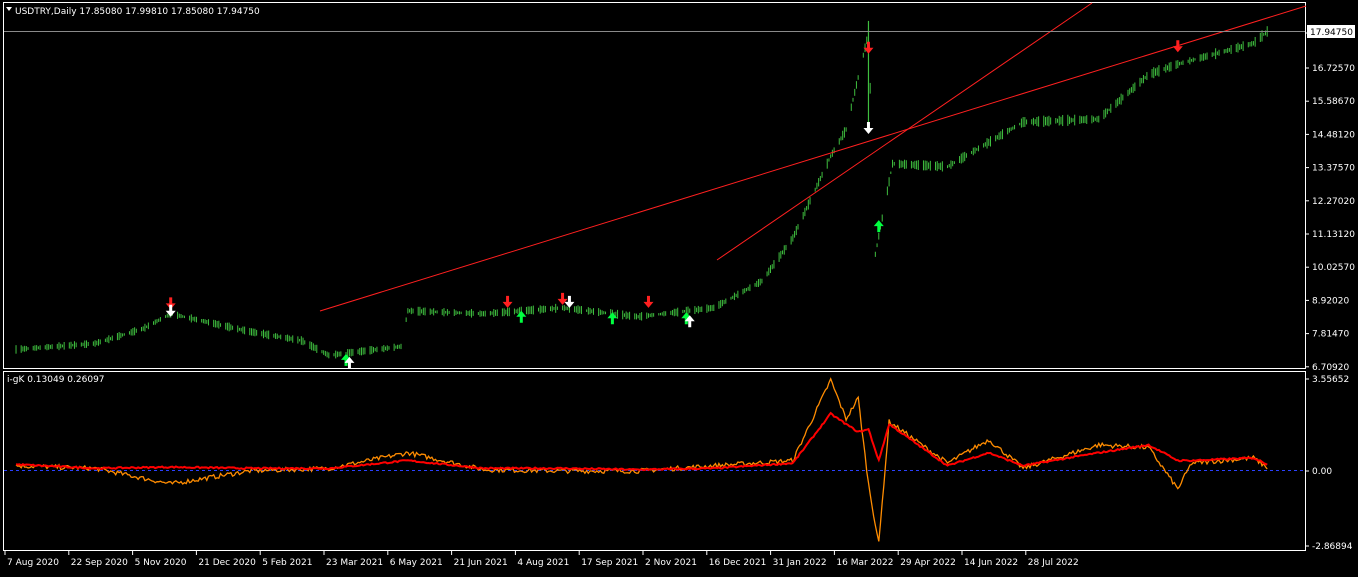  What do you see at coordinates (1331, 33) in the screenshot?
I see `current-price-label: 17.94750` at bounding box center [1331, 33].